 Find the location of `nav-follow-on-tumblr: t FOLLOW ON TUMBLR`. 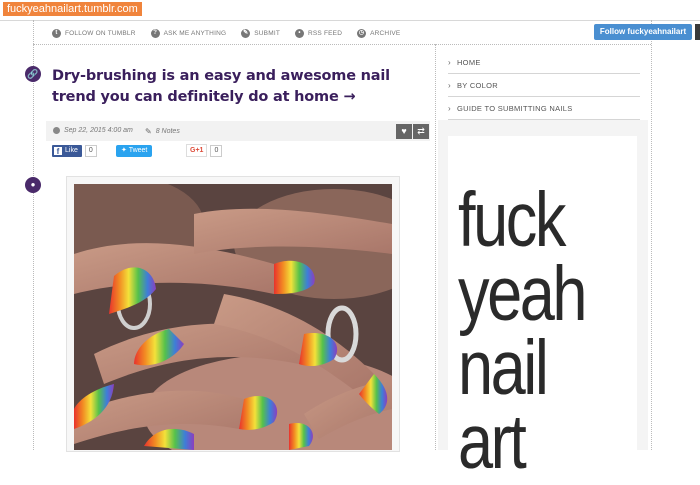

nav-follow-on-tumblr: t FOLLOW ON TUMBLR is located at coordinates (94, 33).